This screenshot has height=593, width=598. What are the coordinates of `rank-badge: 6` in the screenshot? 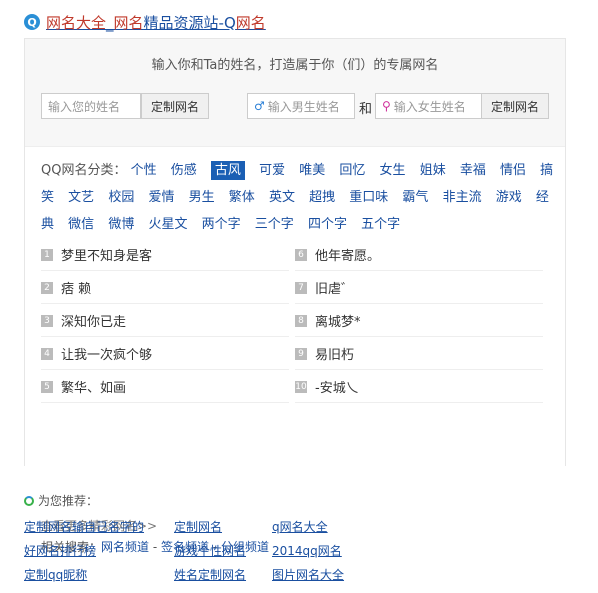 It's located at (301, 254).